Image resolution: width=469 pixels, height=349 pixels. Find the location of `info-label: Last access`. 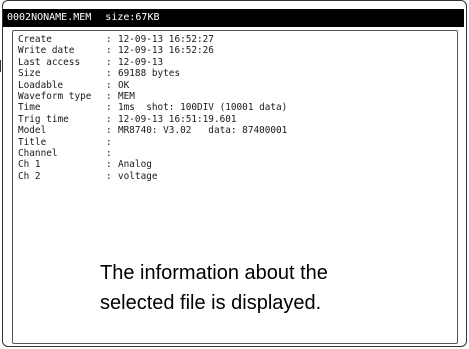

info-label: Last access is located at coordinates (49, 62).